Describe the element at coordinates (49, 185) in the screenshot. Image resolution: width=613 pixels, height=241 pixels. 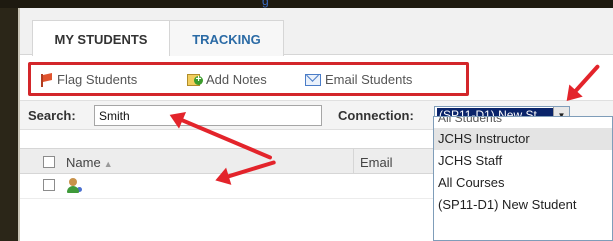
I see `row-checkbox` at that location.